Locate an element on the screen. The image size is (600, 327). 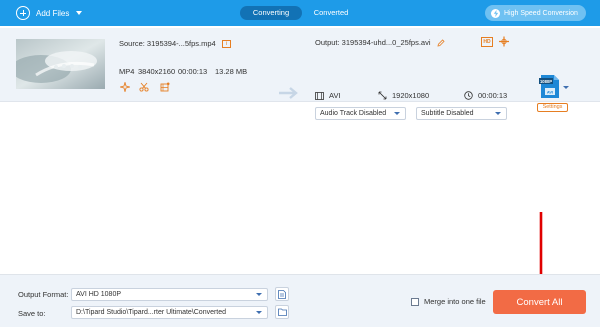
source-filename: Source: 3195394-...5fps.mp4 i is located at coordinates (175, 44).